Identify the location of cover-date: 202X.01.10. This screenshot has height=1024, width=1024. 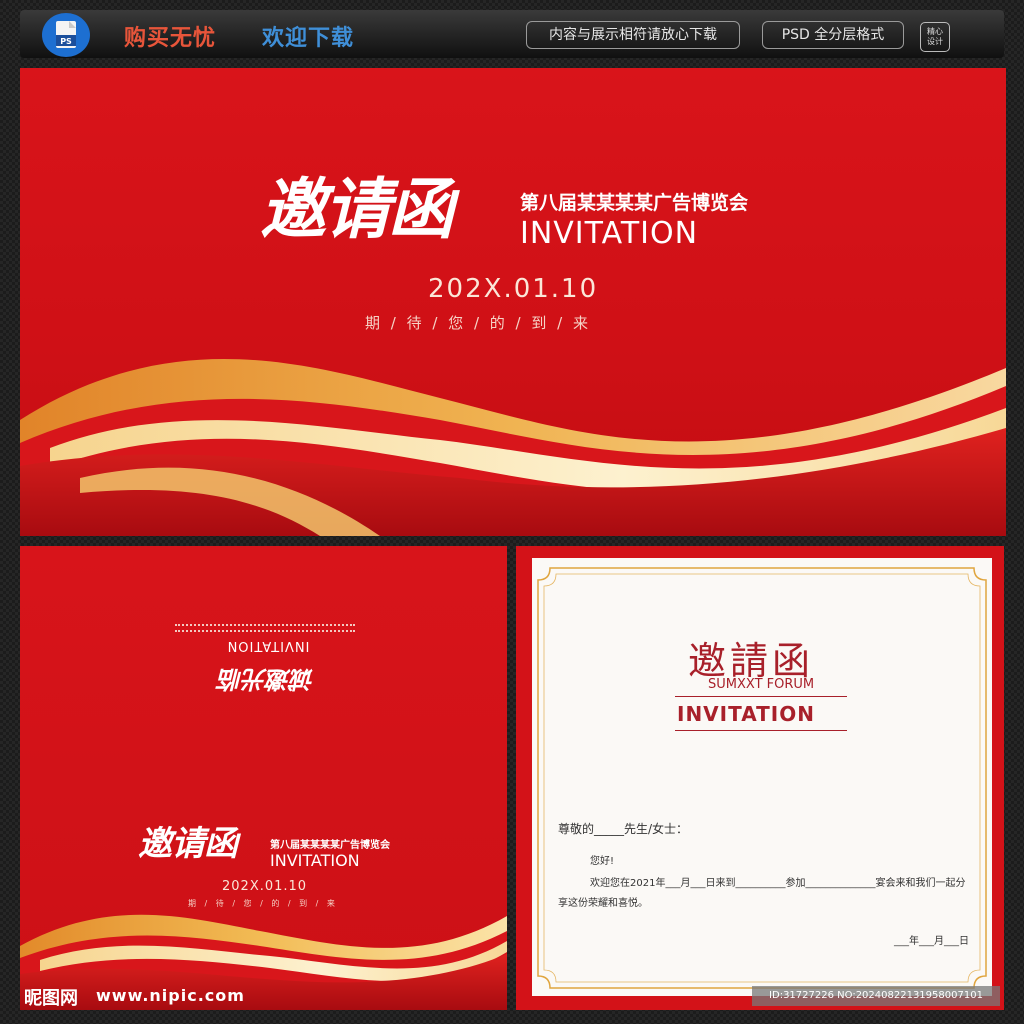
(513, 289).